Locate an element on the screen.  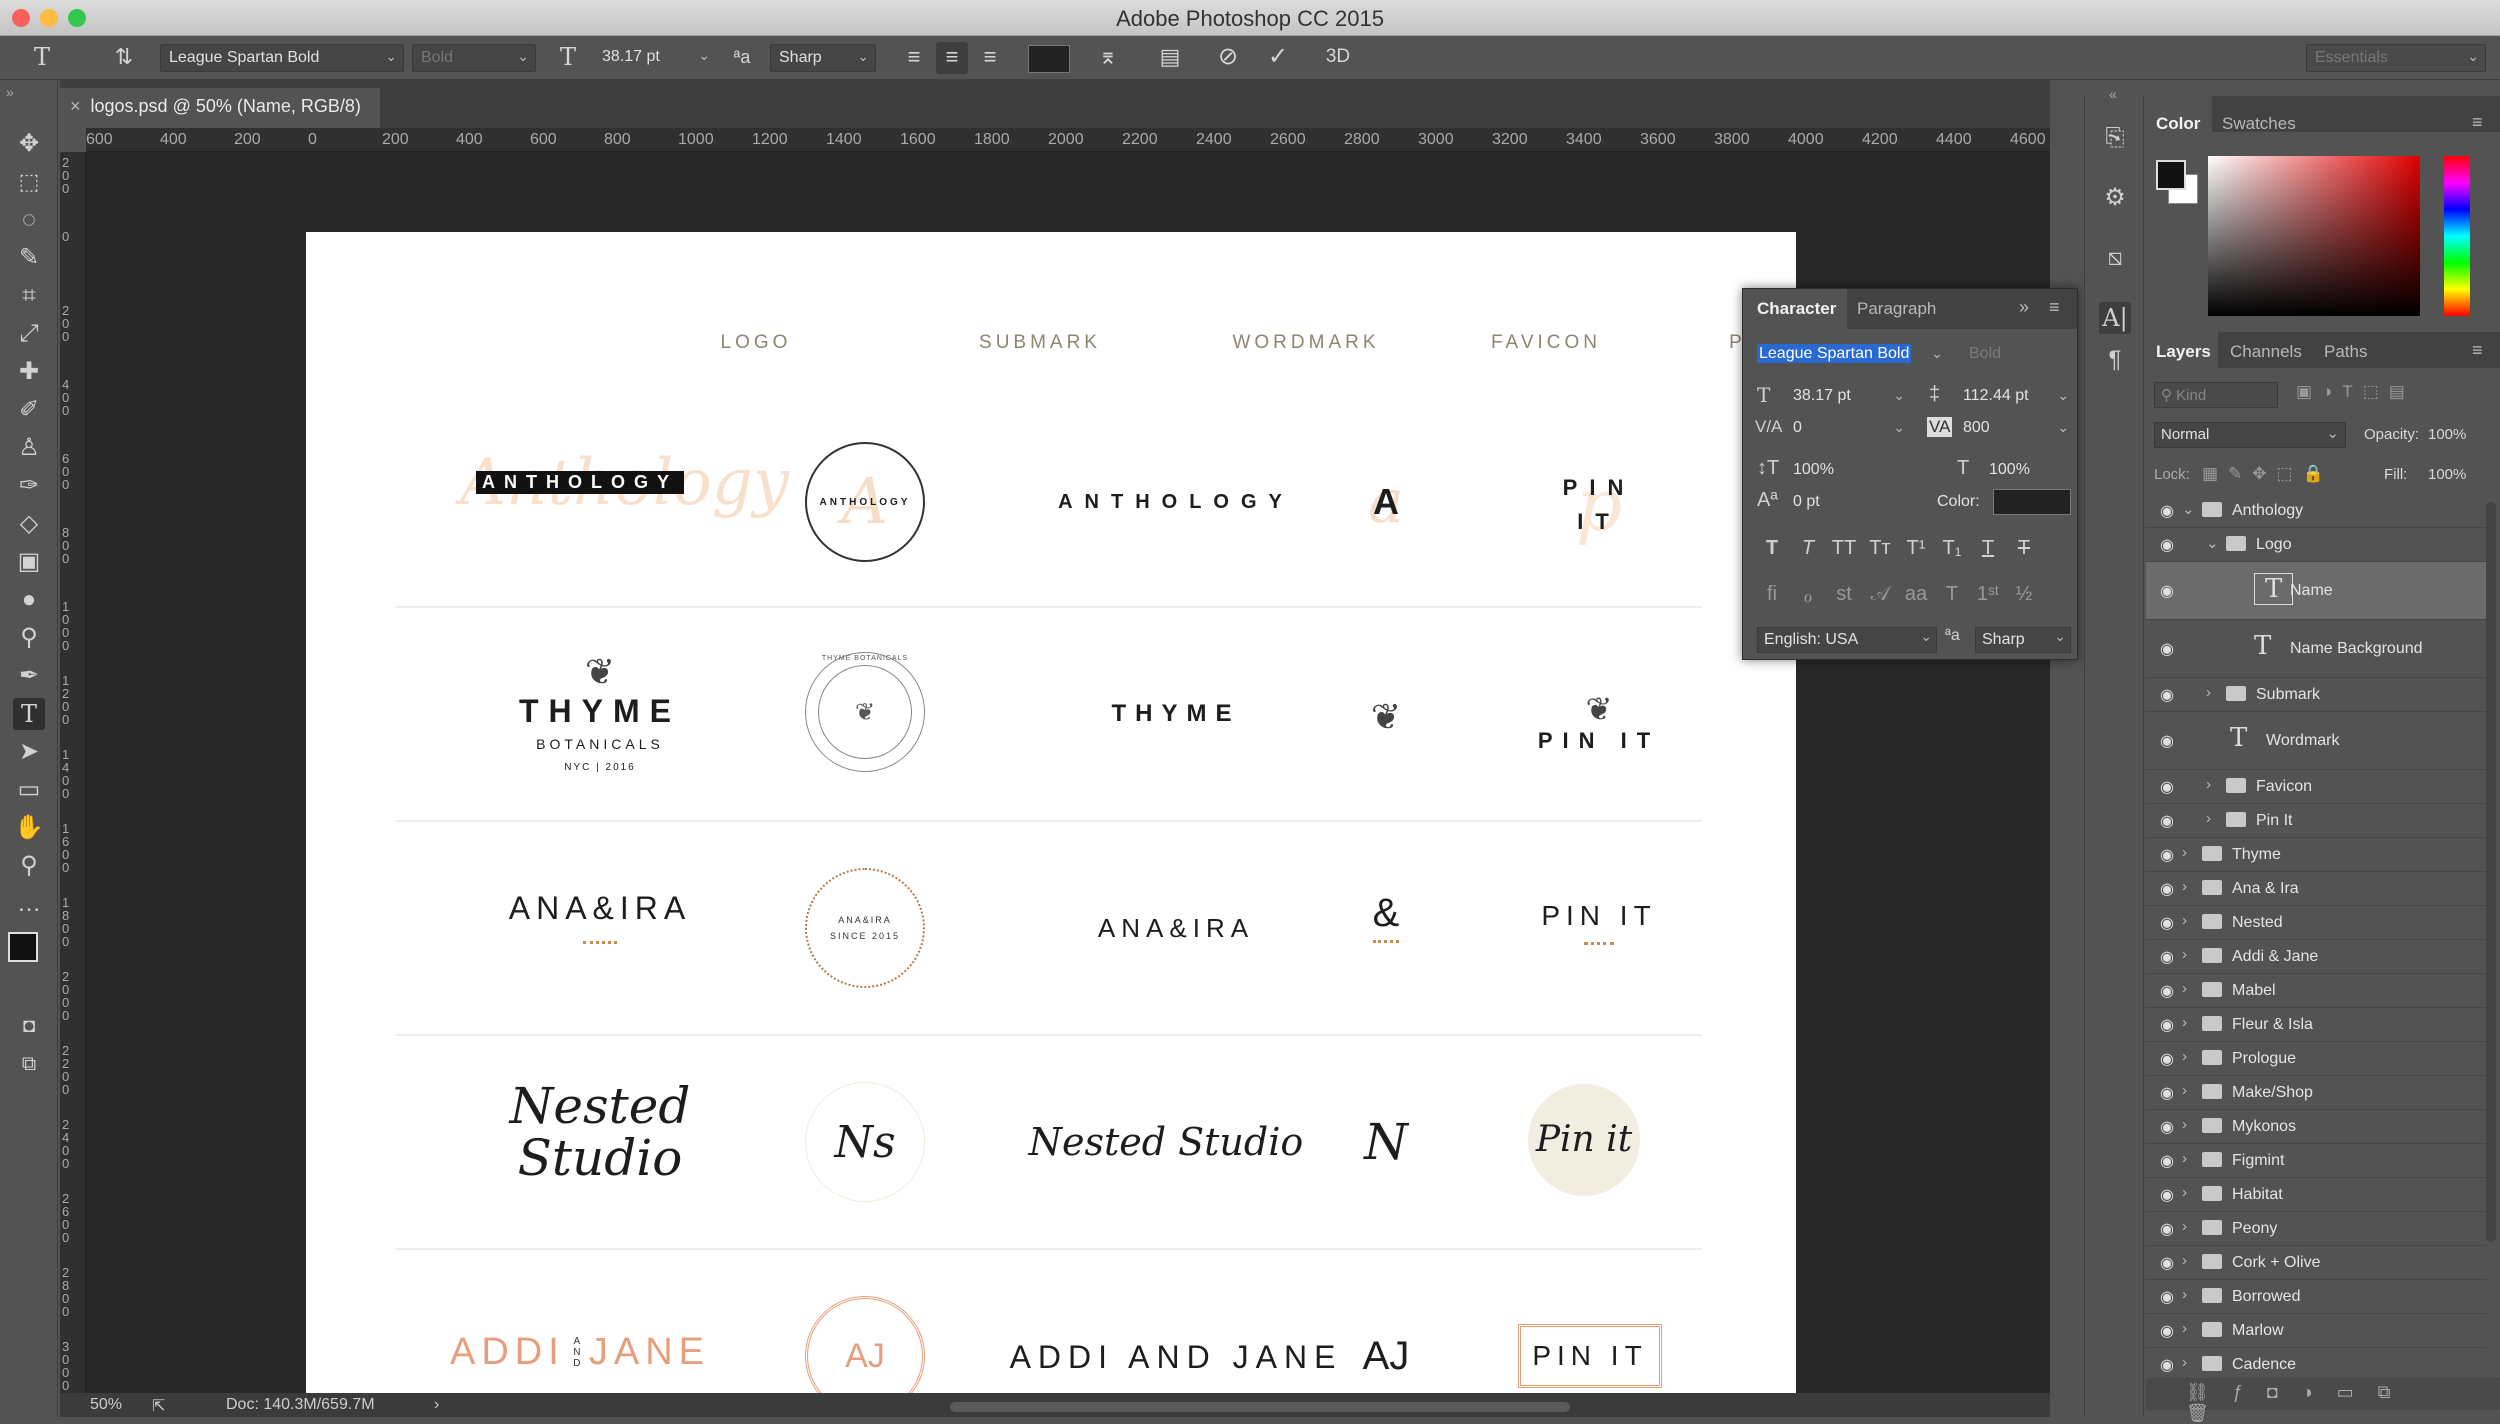
language-dropdown: English: USA ⌄ is located at coordinates (1847, 640).